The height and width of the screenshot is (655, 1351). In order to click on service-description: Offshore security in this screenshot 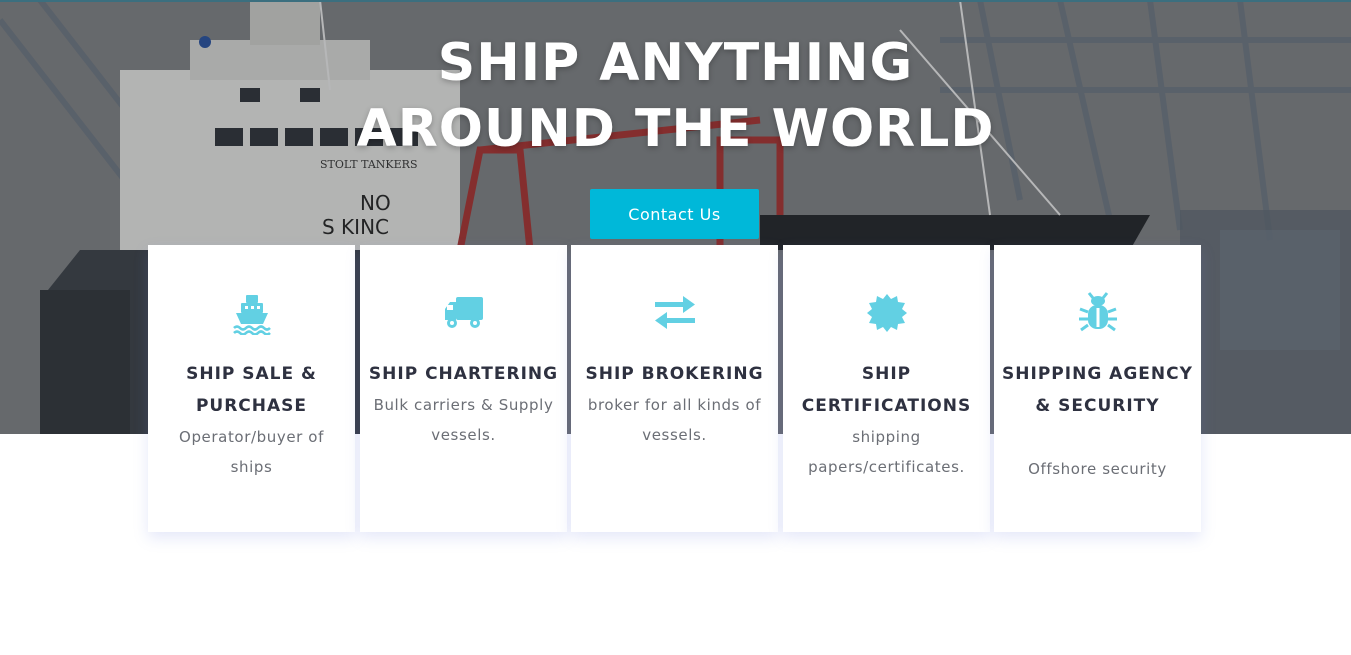, I will do `click(1097, 469)`.